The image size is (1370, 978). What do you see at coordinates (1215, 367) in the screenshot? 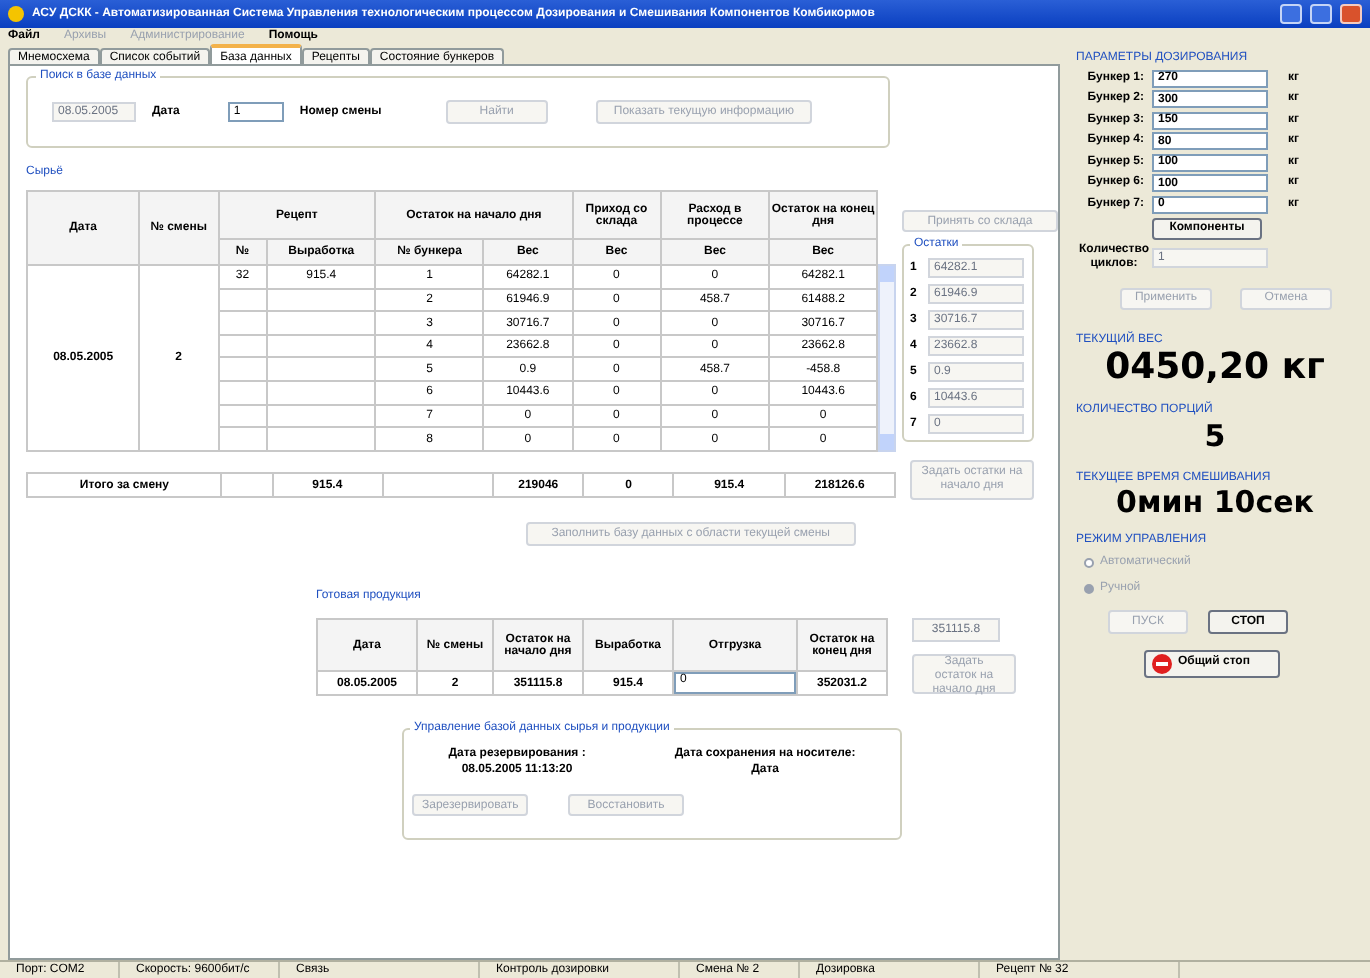
I see `weight-readout: 0450,20 кг` at bounding box center [1215, 367].